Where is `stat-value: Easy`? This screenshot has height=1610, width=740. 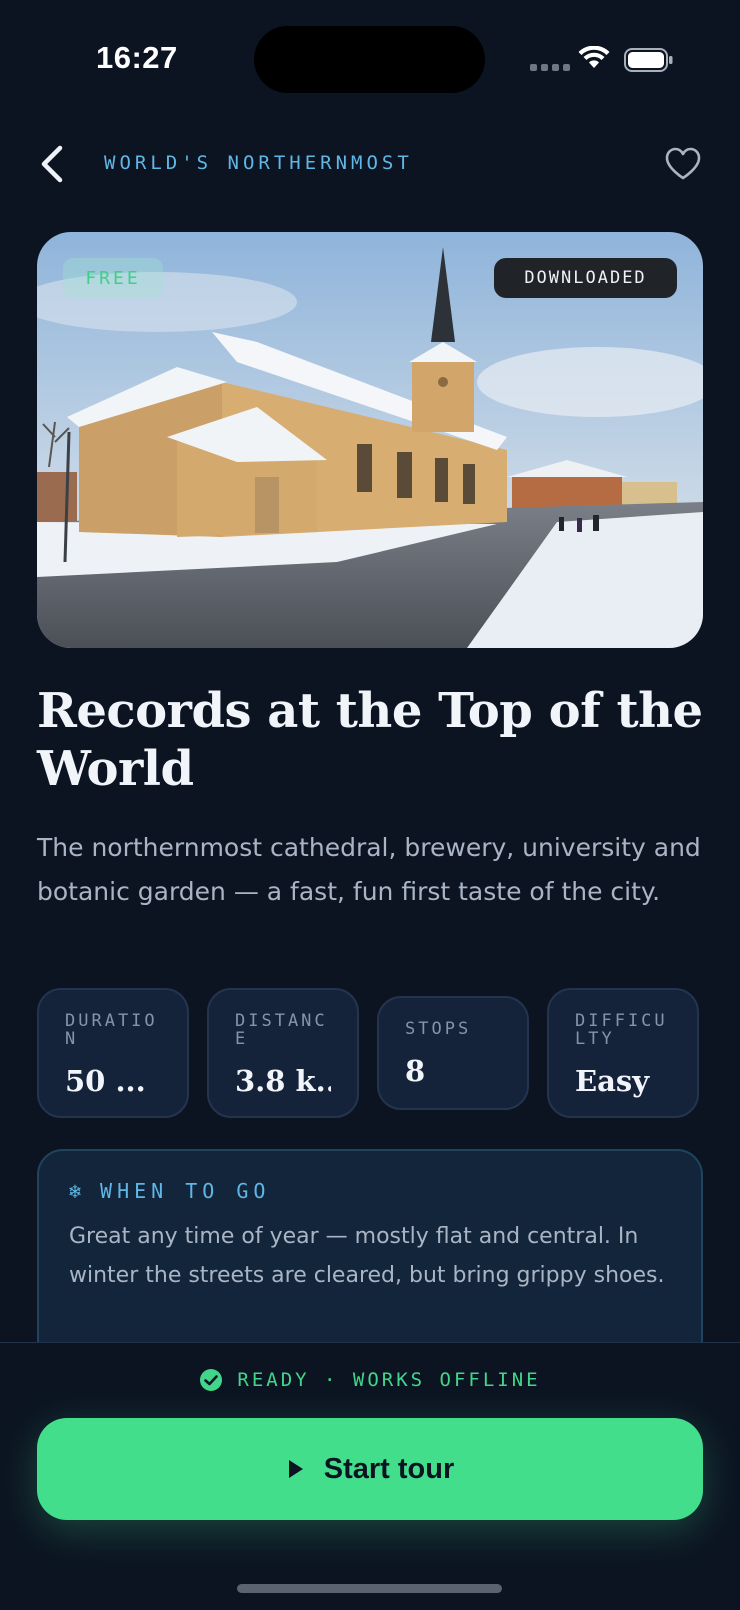
stat-value: Easy is located at coordinates (612, 1081).